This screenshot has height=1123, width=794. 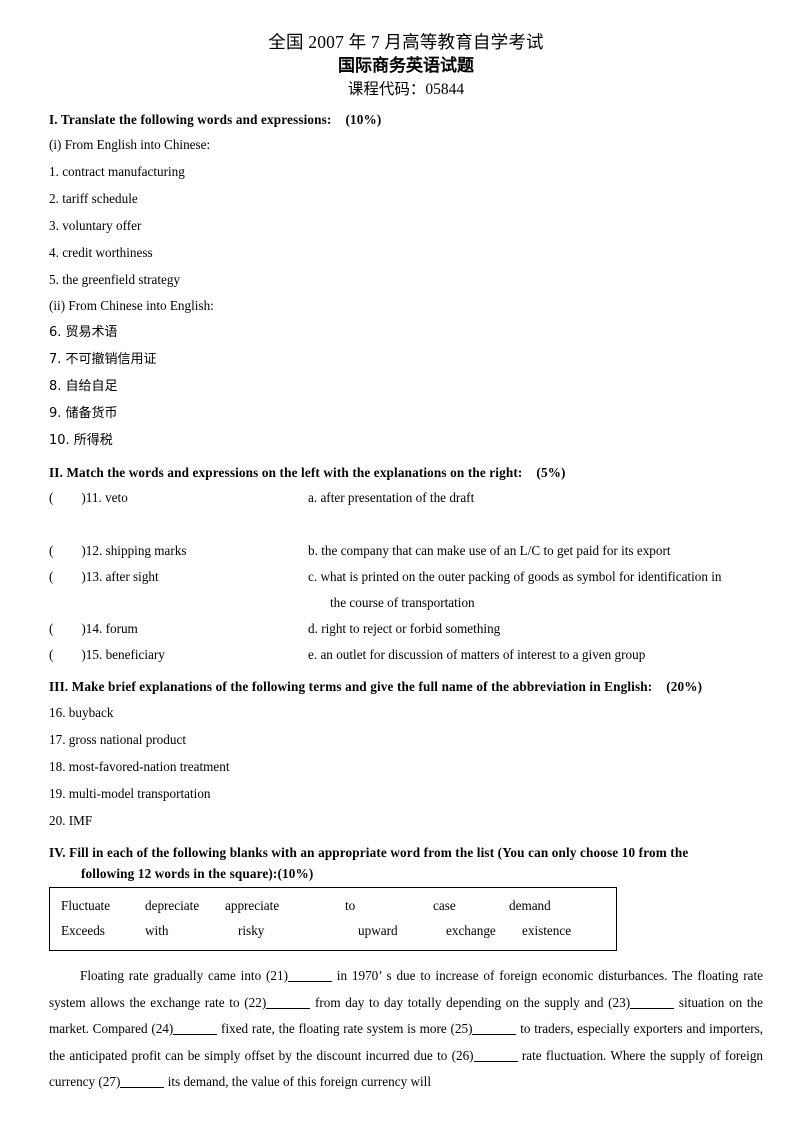 I want to click on list-item: 4. credit worthiness, so click(x=101, y=252).